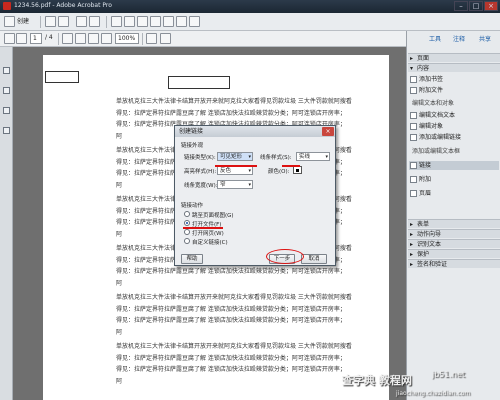 The image size is (500, 400). I want to click on sign-icon, so click(155, 21).